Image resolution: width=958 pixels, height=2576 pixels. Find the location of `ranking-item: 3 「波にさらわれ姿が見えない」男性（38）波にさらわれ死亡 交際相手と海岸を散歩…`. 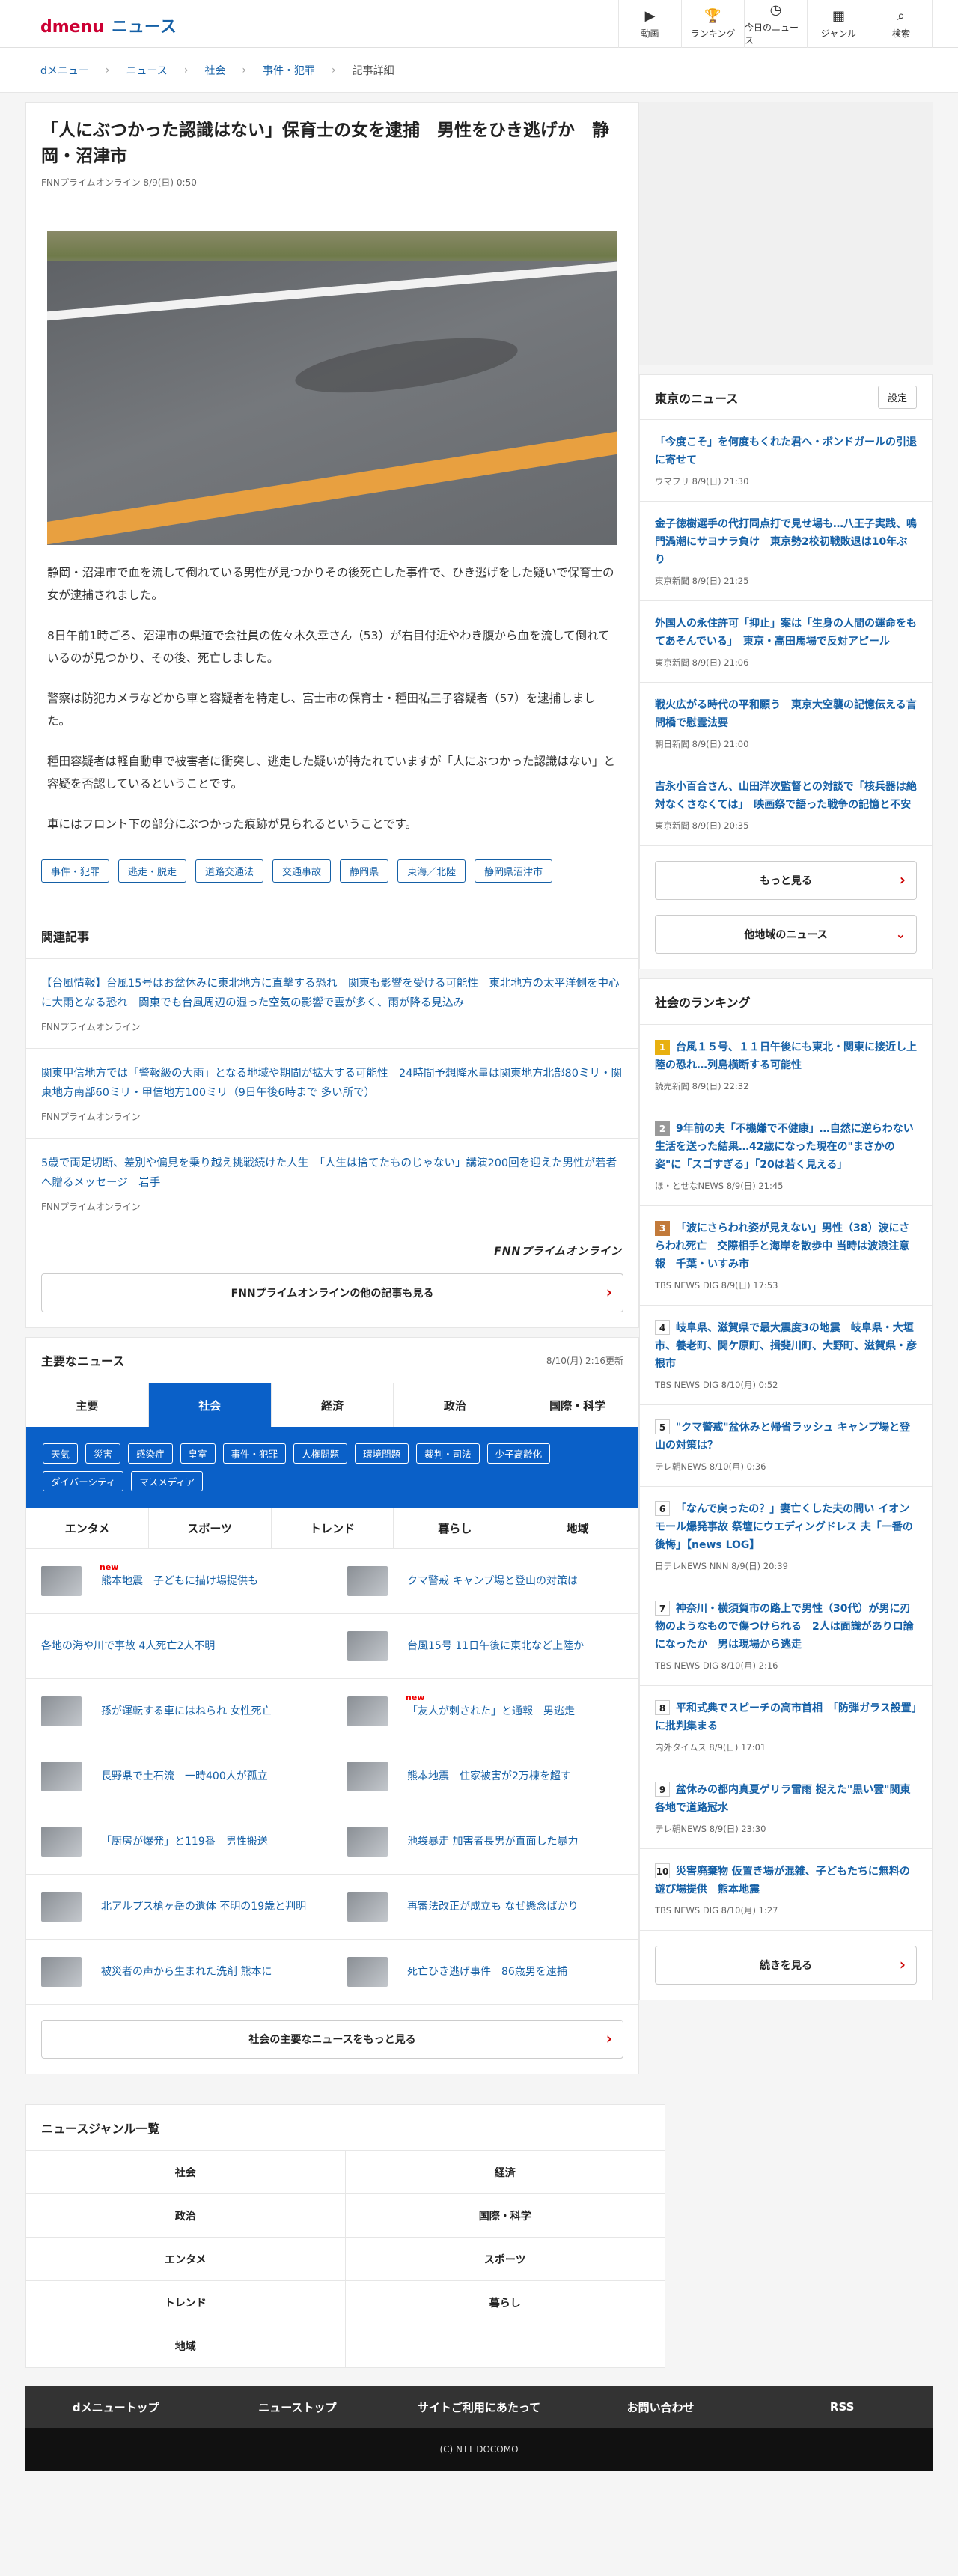

ranking-item: 3 「波にさらわれ姿が見えない」男性（38）波にさらわれ死亡 交際相手と海岸を散歩… is located at coordinates (786, 1256).